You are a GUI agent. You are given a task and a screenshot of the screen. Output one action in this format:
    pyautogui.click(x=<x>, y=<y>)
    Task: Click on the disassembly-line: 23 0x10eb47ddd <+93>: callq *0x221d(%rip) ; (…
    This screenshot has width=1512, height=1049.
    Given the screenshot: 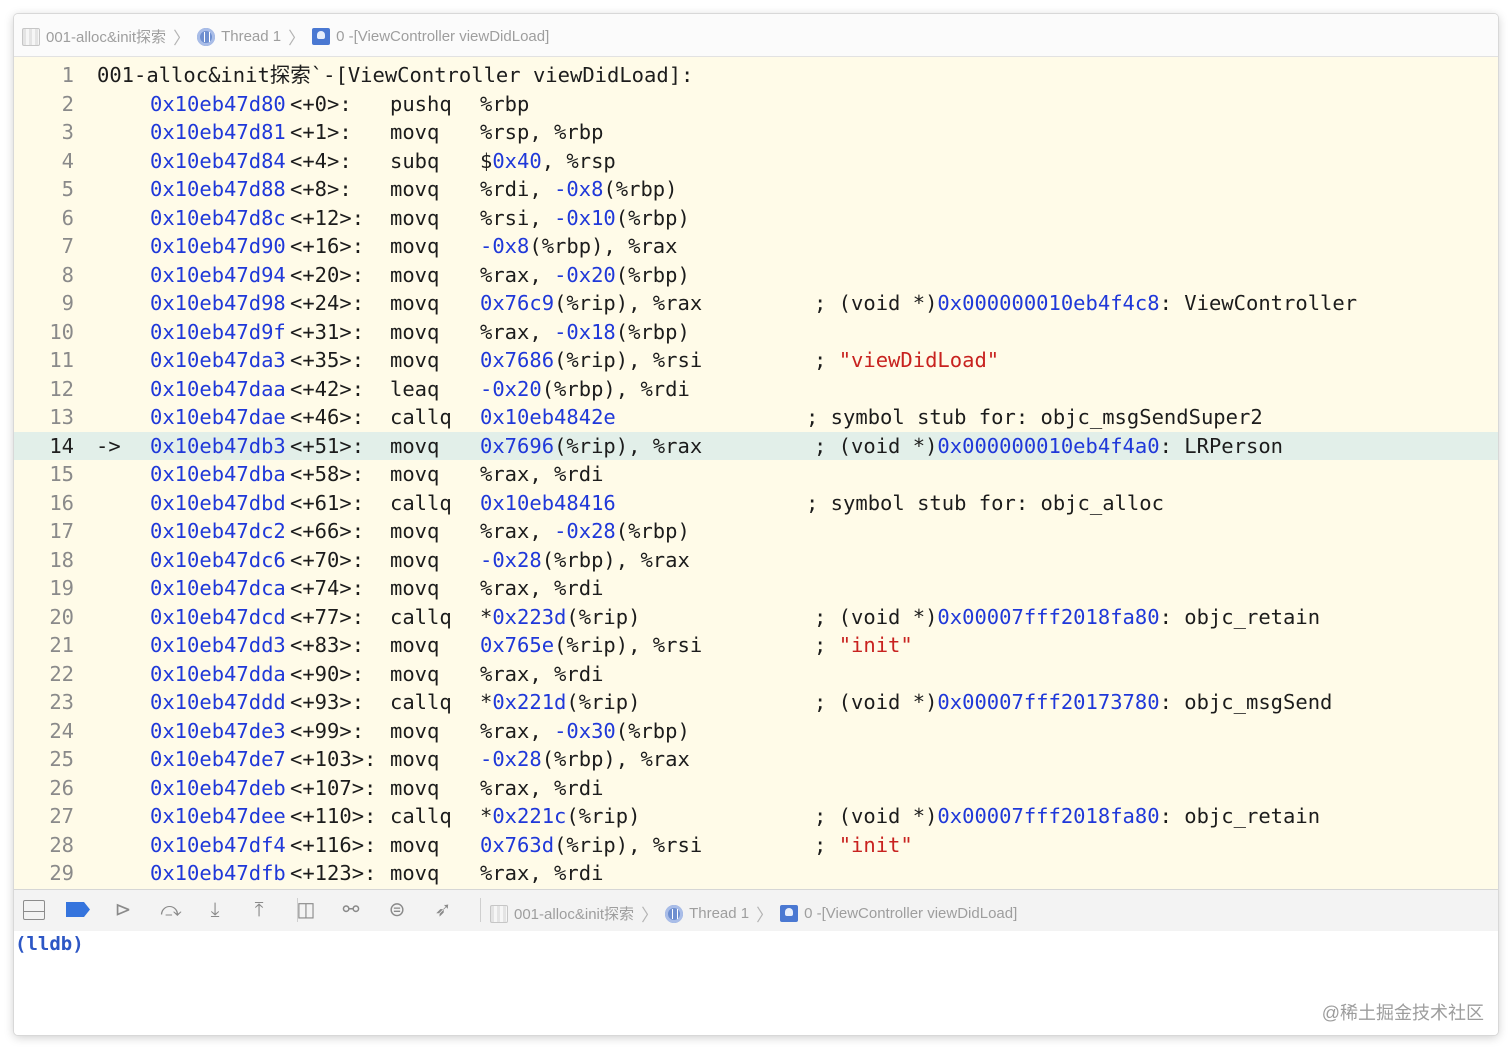 What is the action you would take?
    pyautogui.click(x=756, y=702)
    